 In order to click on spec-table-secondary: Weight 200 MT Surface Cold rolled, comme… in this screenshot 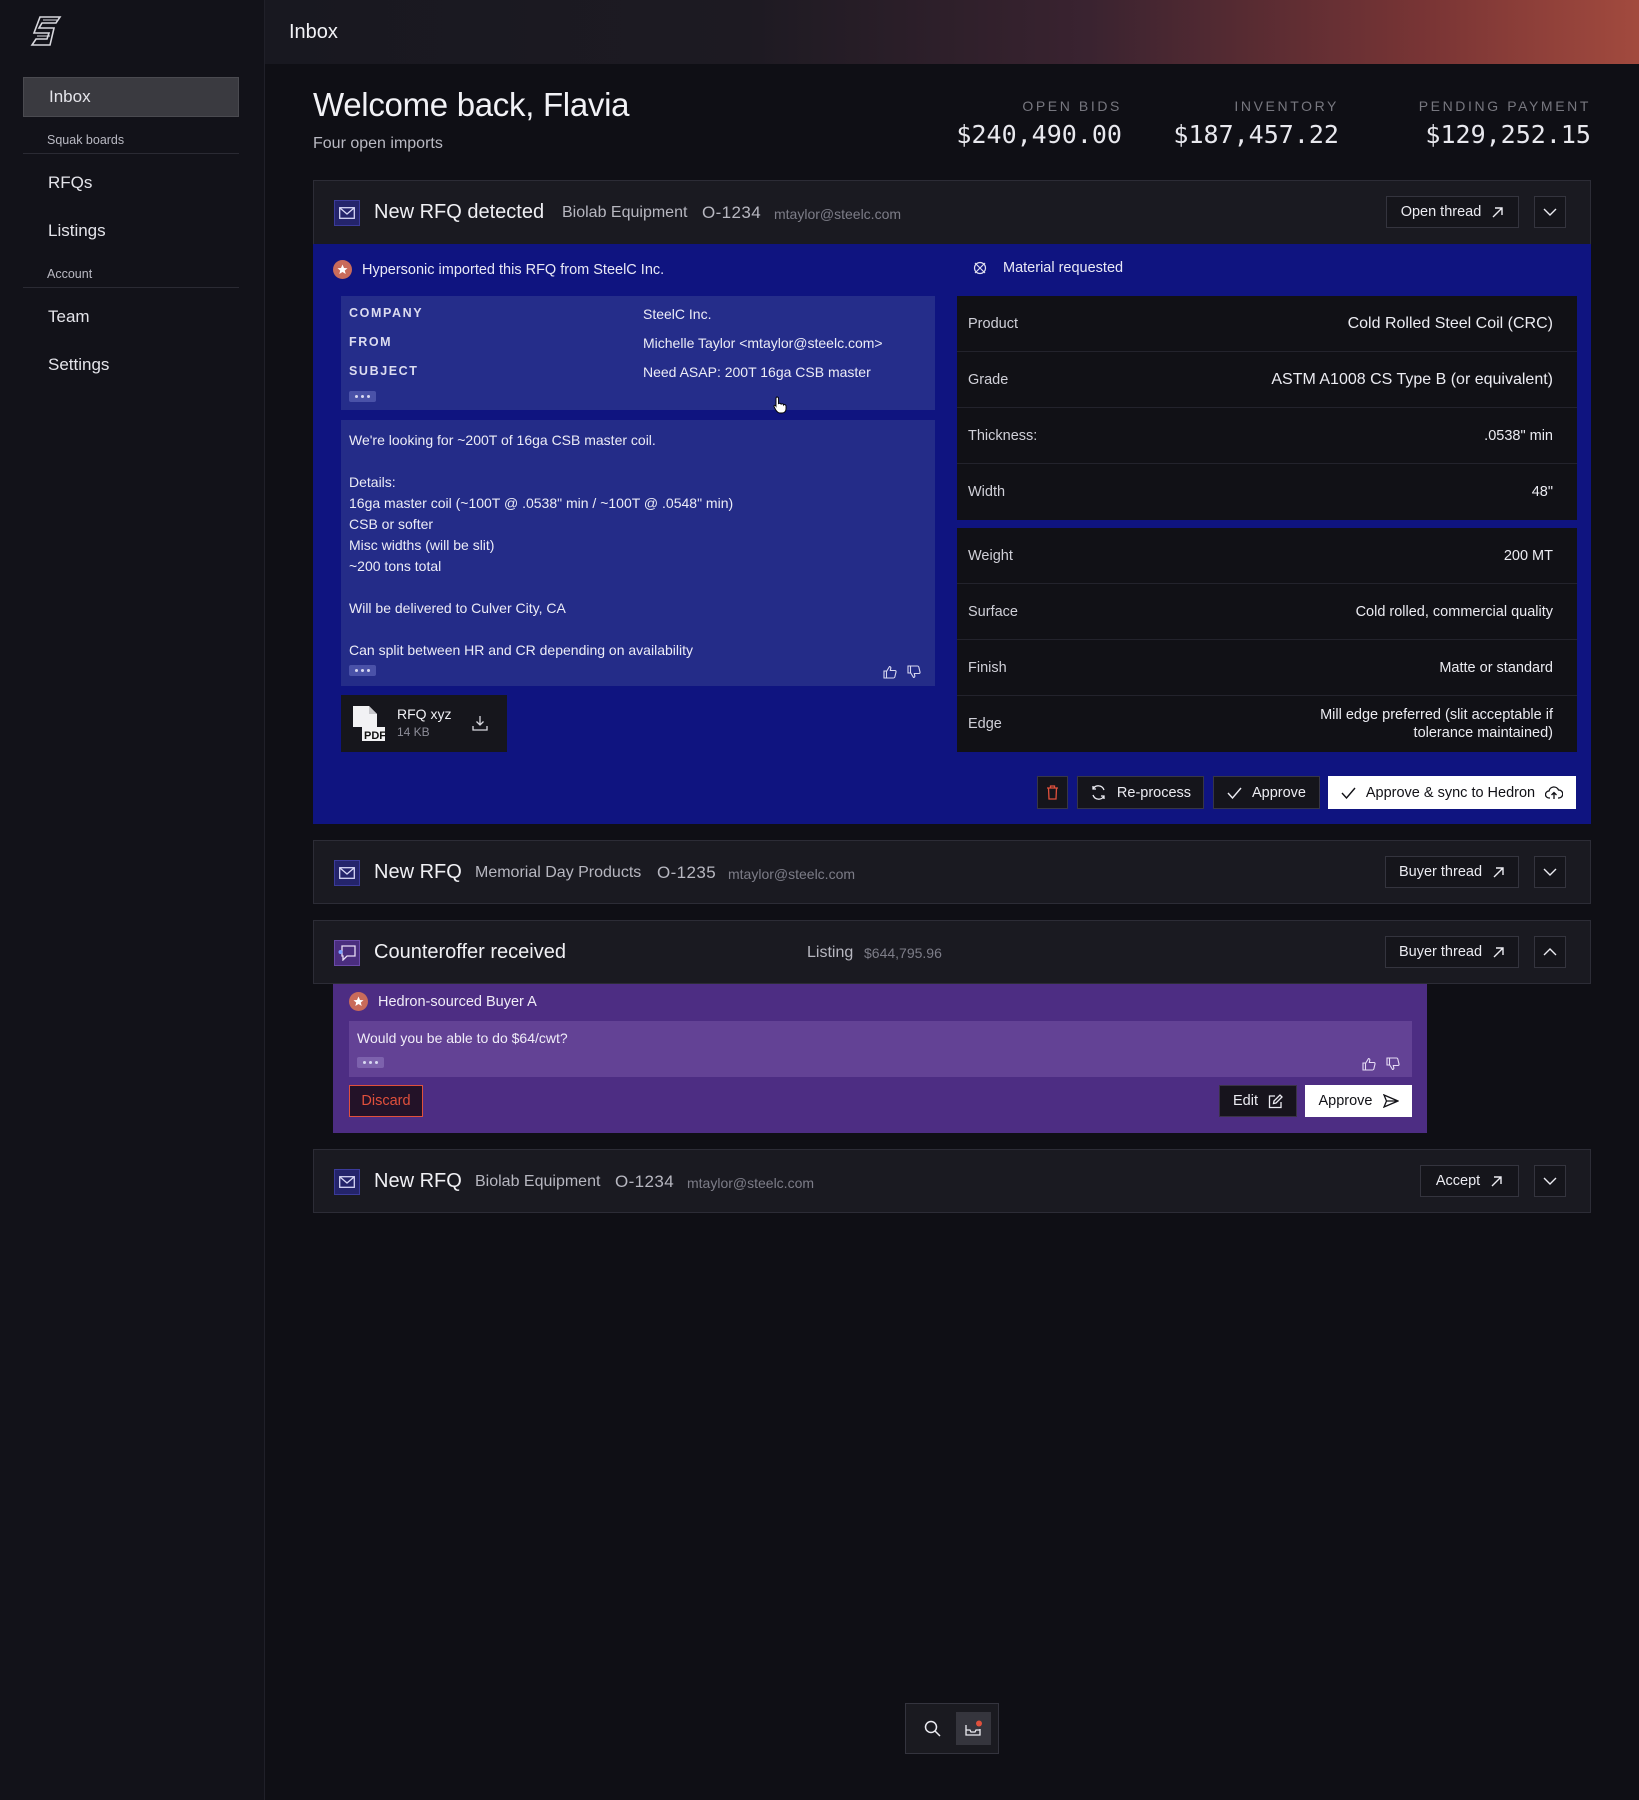, I will do `click(1267, 640)`.